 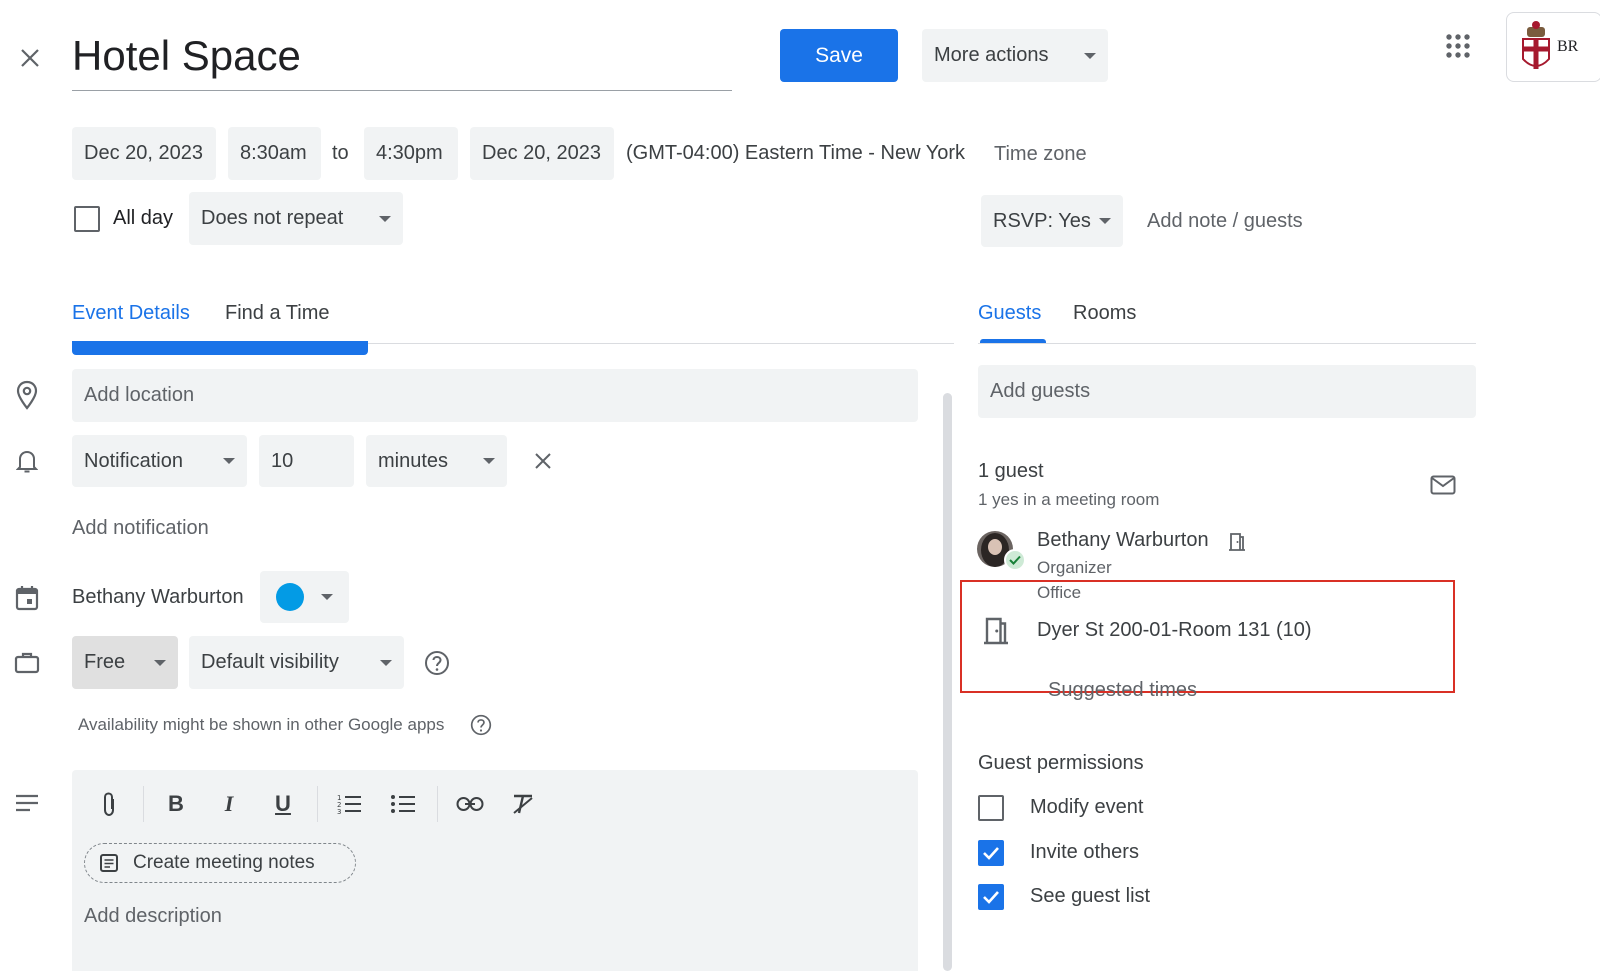 What do you see at coordinates (133, 460) in the screenshot?
I see `notification-type-value: Notification` at bounding box center [133, 460].